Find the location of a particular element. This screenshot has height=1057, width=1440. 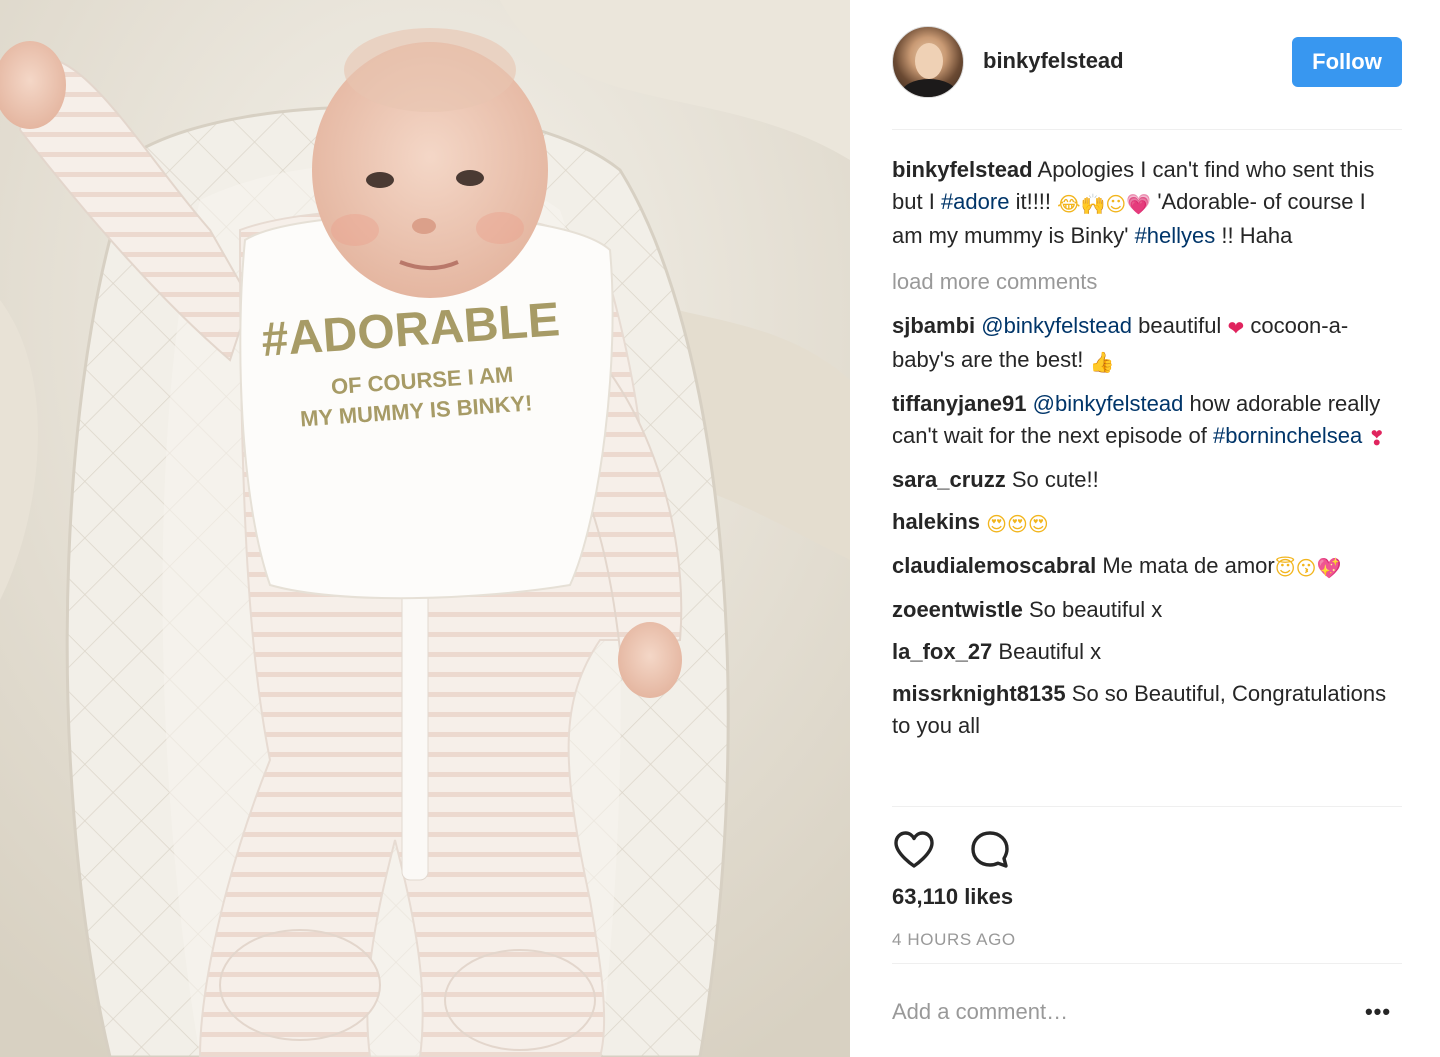

caption-text-d: !! Haha is located at coordinates (1257, 235).